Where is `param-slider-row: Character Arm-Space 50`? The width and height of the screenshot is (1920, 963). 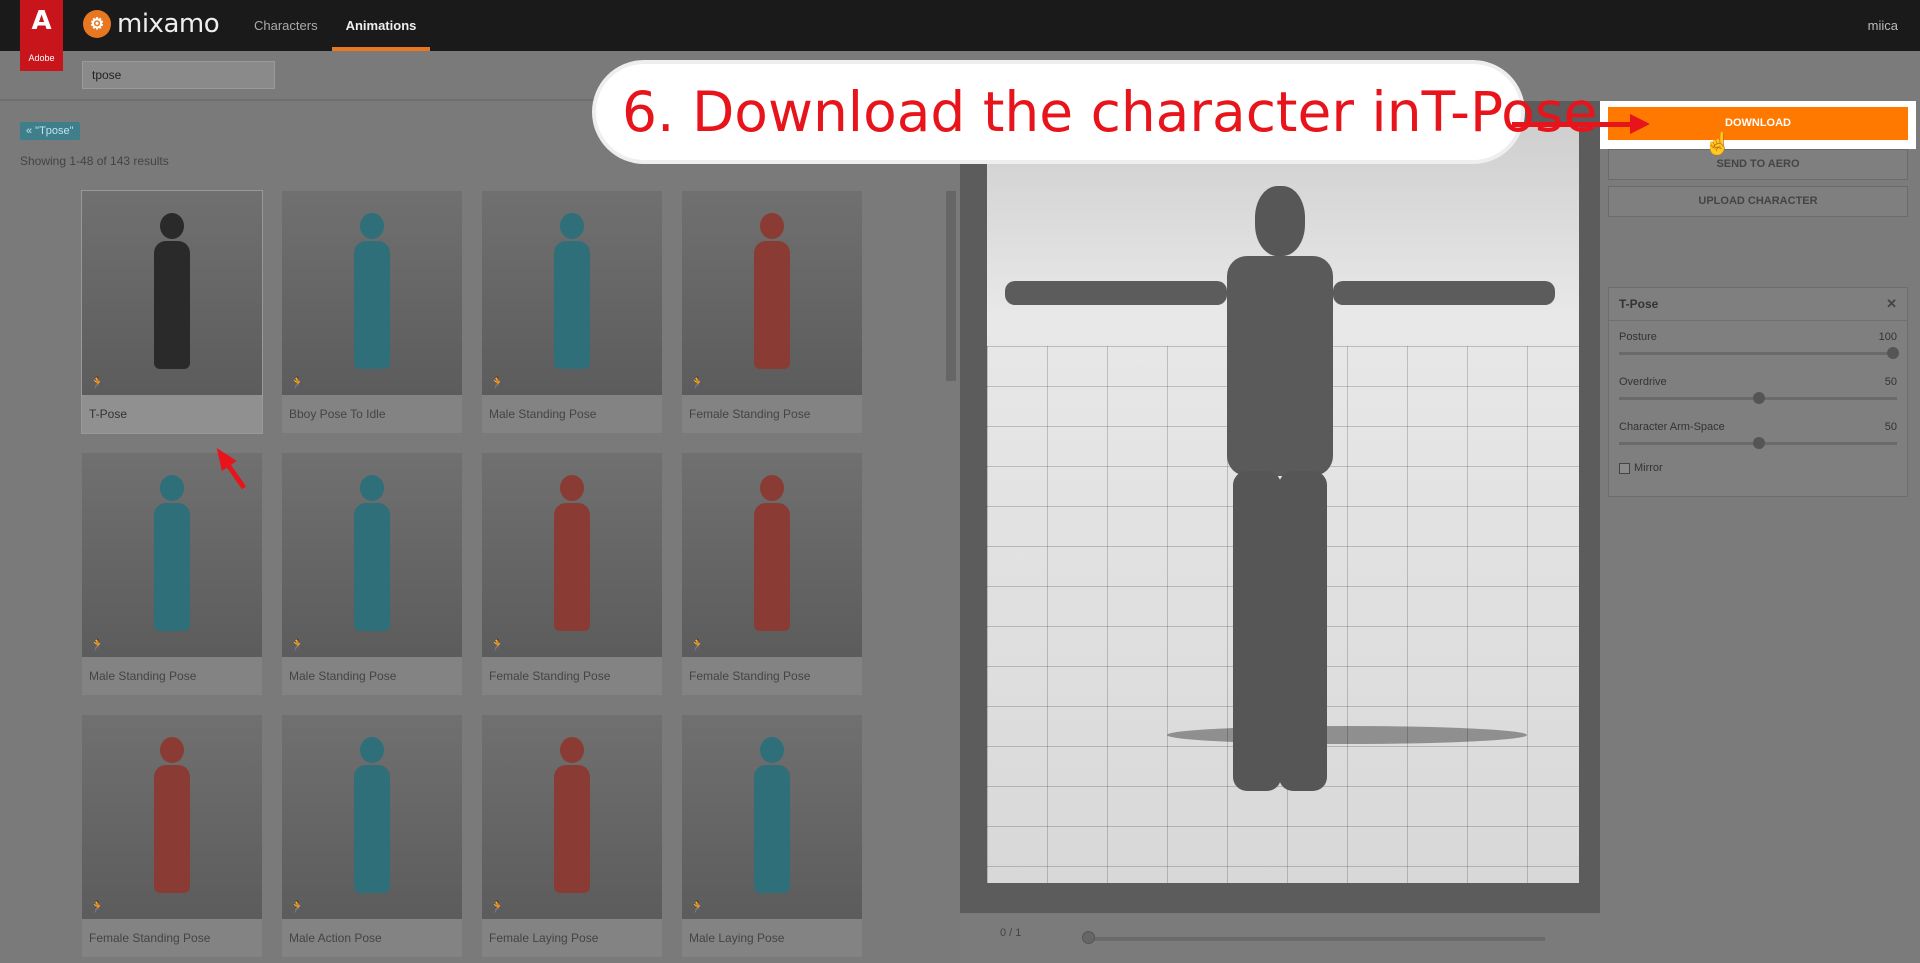
param-slider-row: Character Arm-Space 50 is located at coordinates (1758, 433).